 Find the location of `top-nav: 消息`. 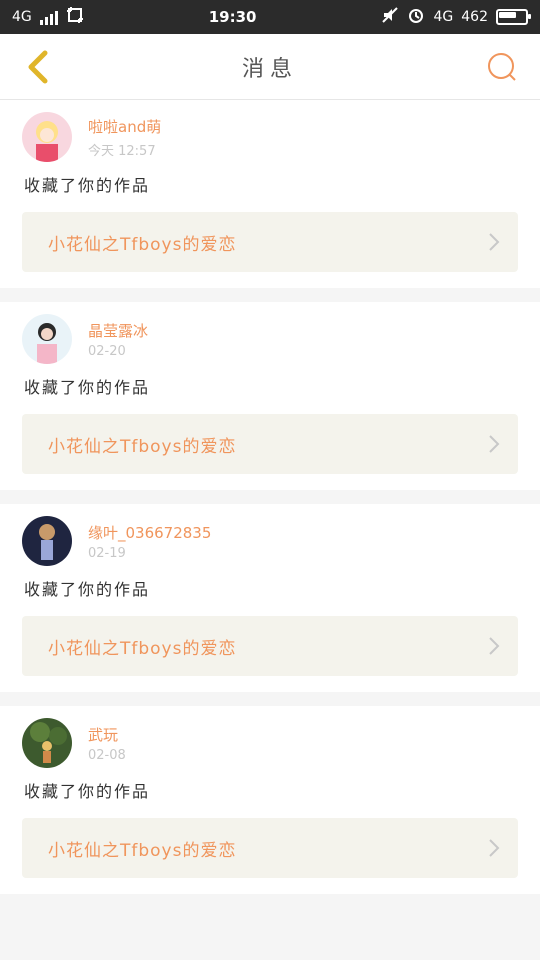

top-nav: 消息 is located at coordinates (270, 67).